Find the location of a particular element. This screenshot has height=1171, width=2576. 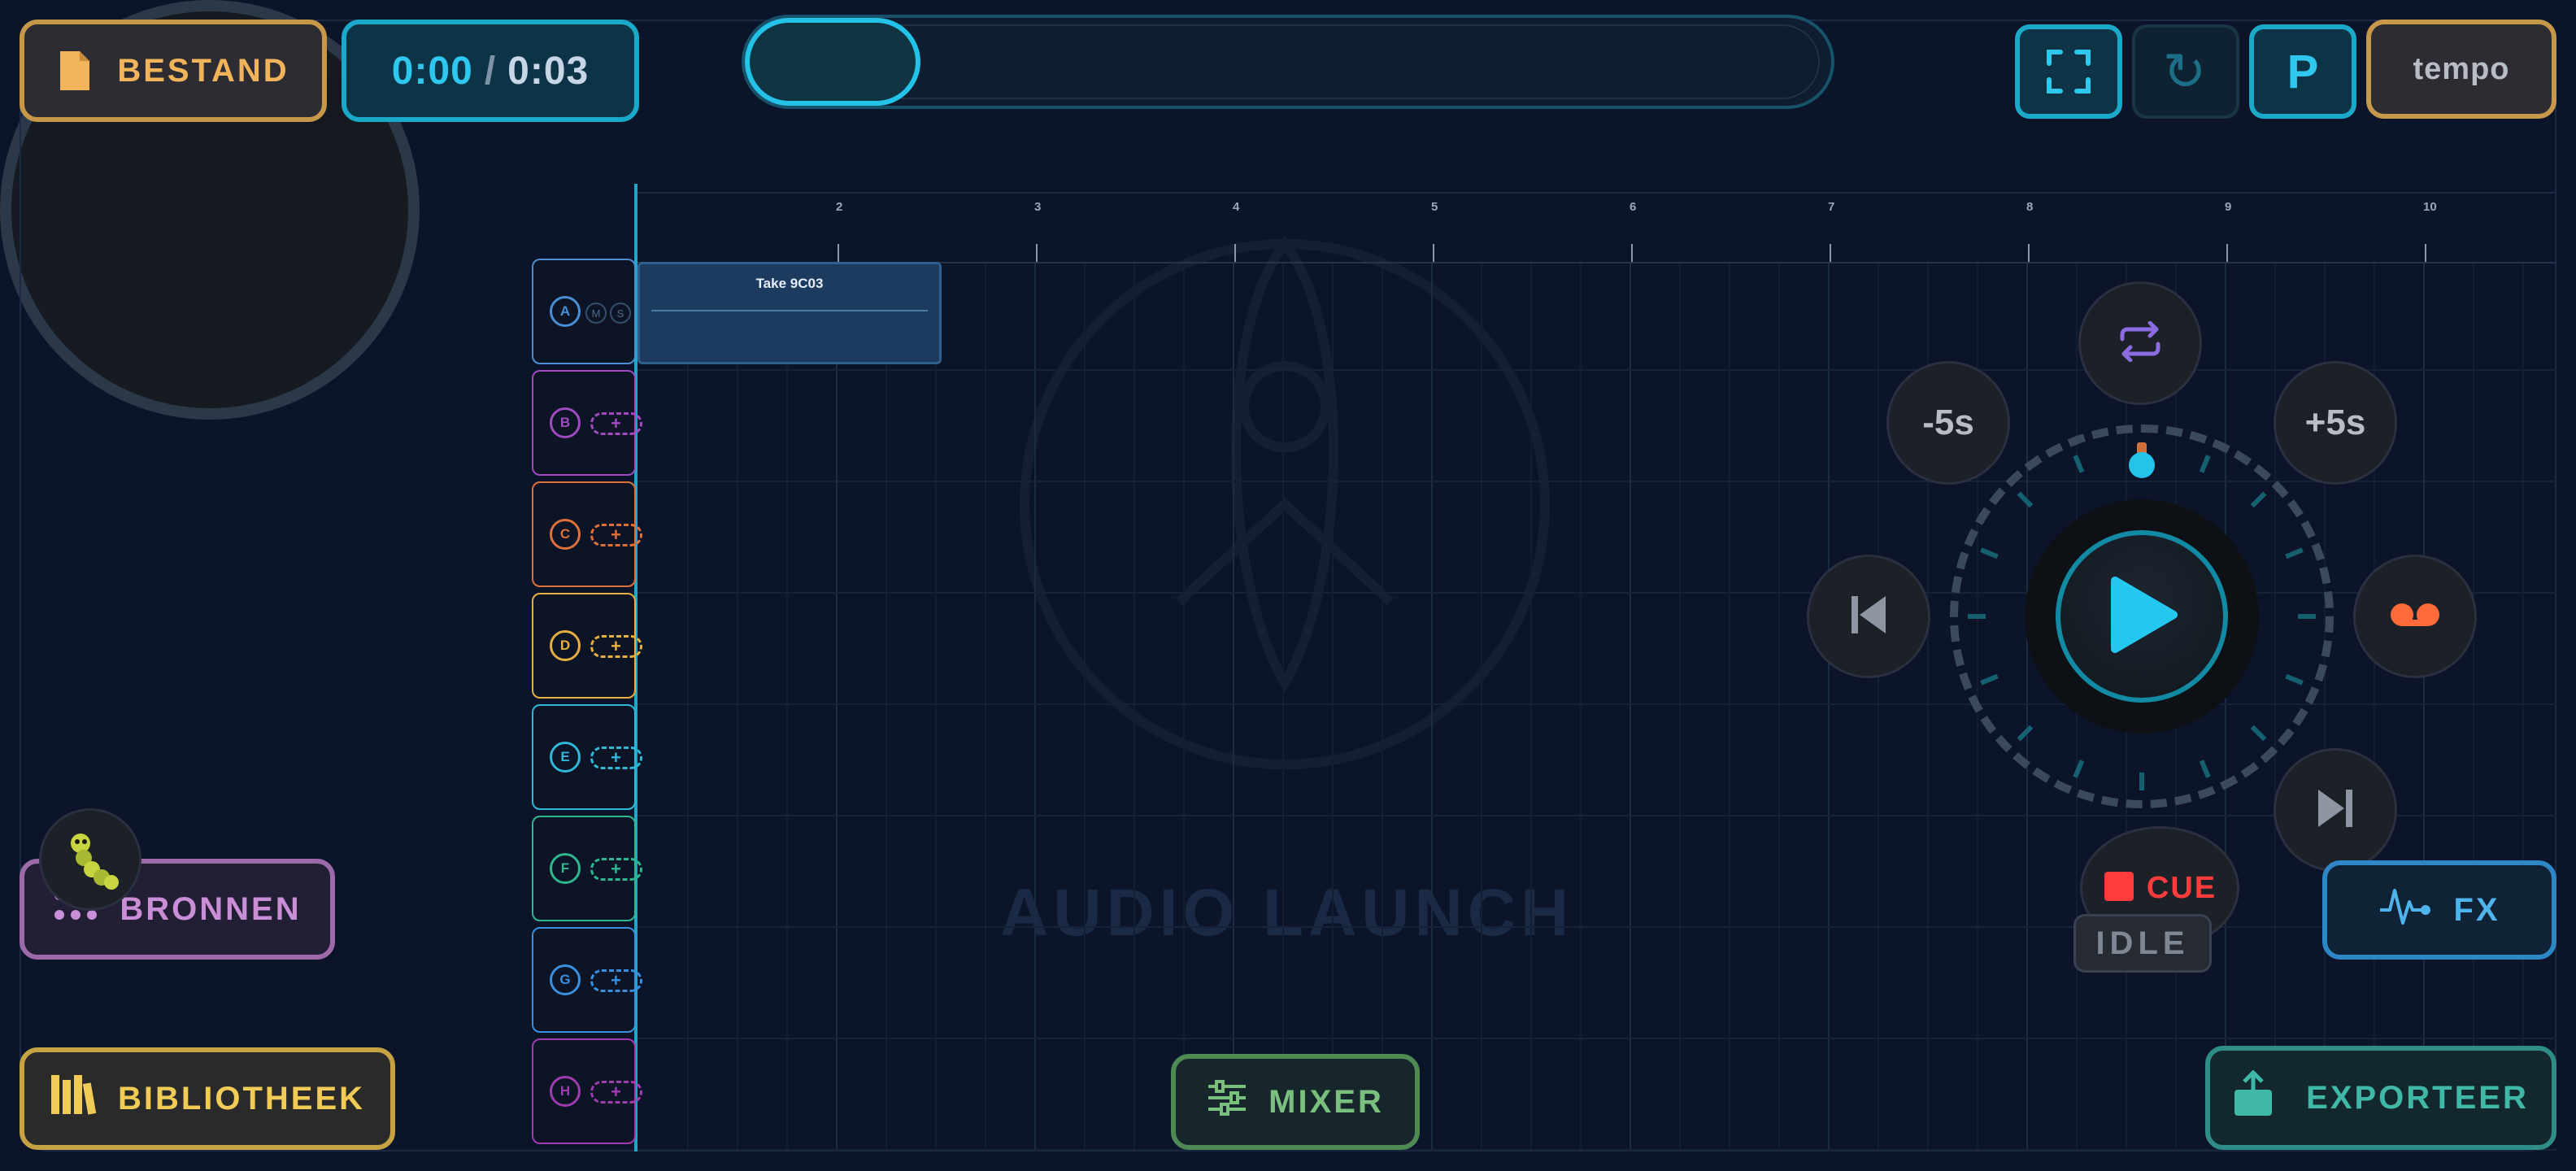

forward-5s-button: +5s is located at coordinates (2335, 423).